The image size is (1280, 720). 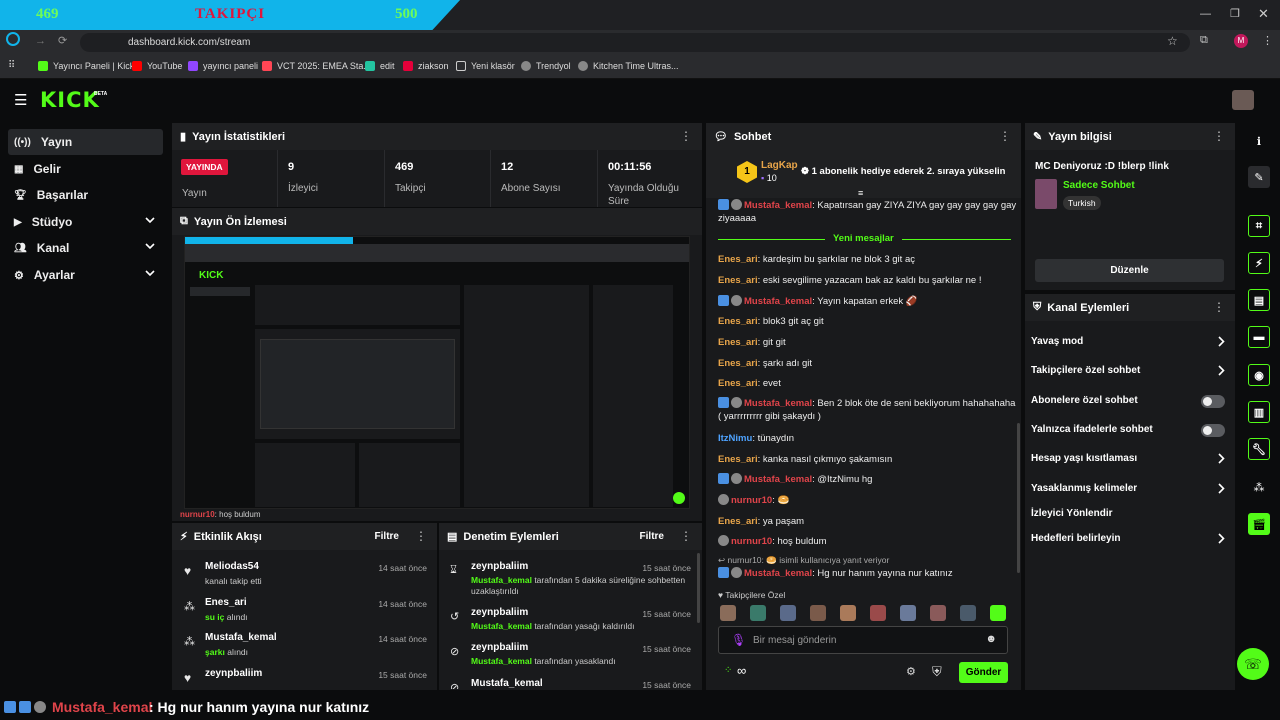 I want to click on user-avatar, so click(x=1243, y=100).